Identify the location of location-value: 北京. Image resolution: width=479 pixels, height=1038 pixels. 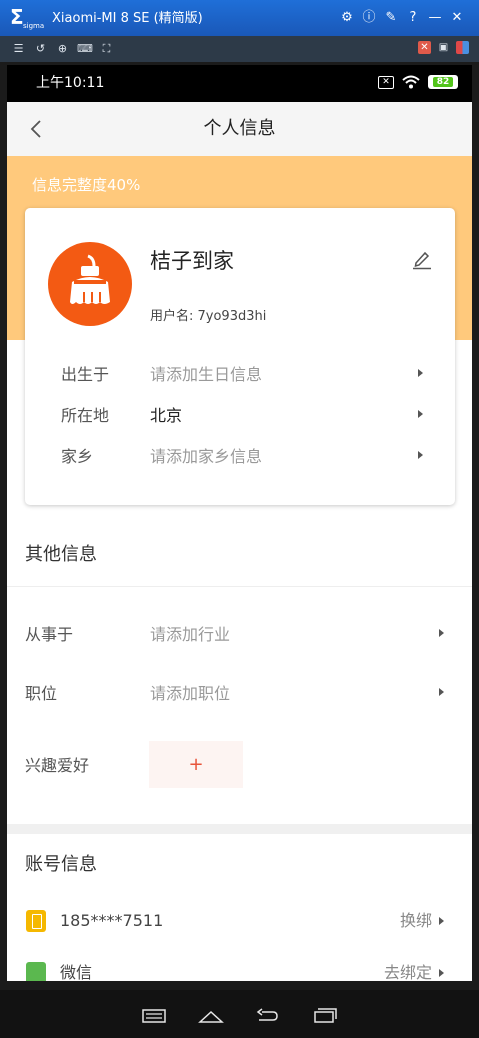
(166, 415).